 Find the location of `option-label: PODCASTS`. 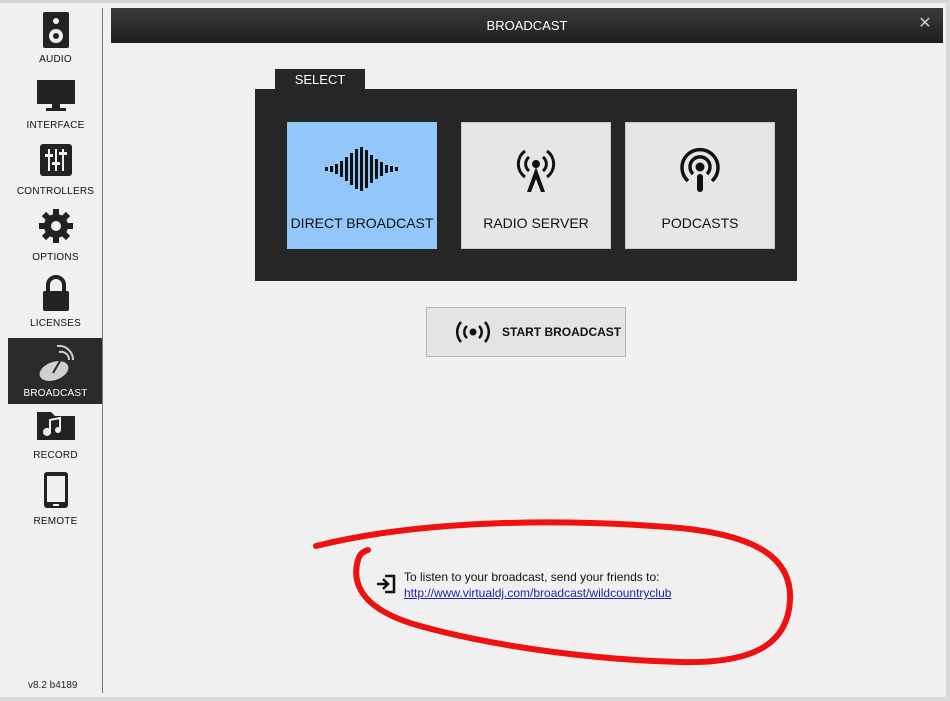

option-label: PODCASTS is located at coordinates (700, 223).